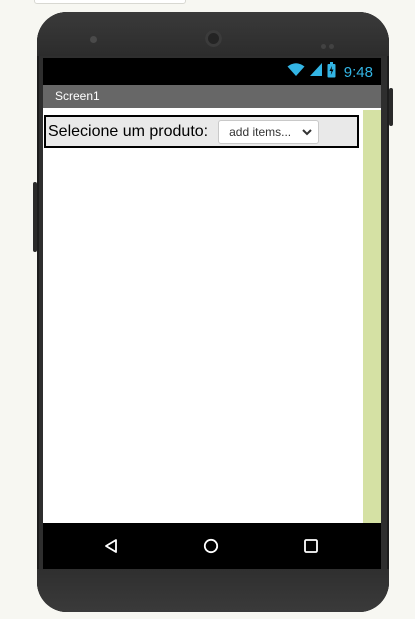  I want to click on phone-bottom, so click(213, 590).